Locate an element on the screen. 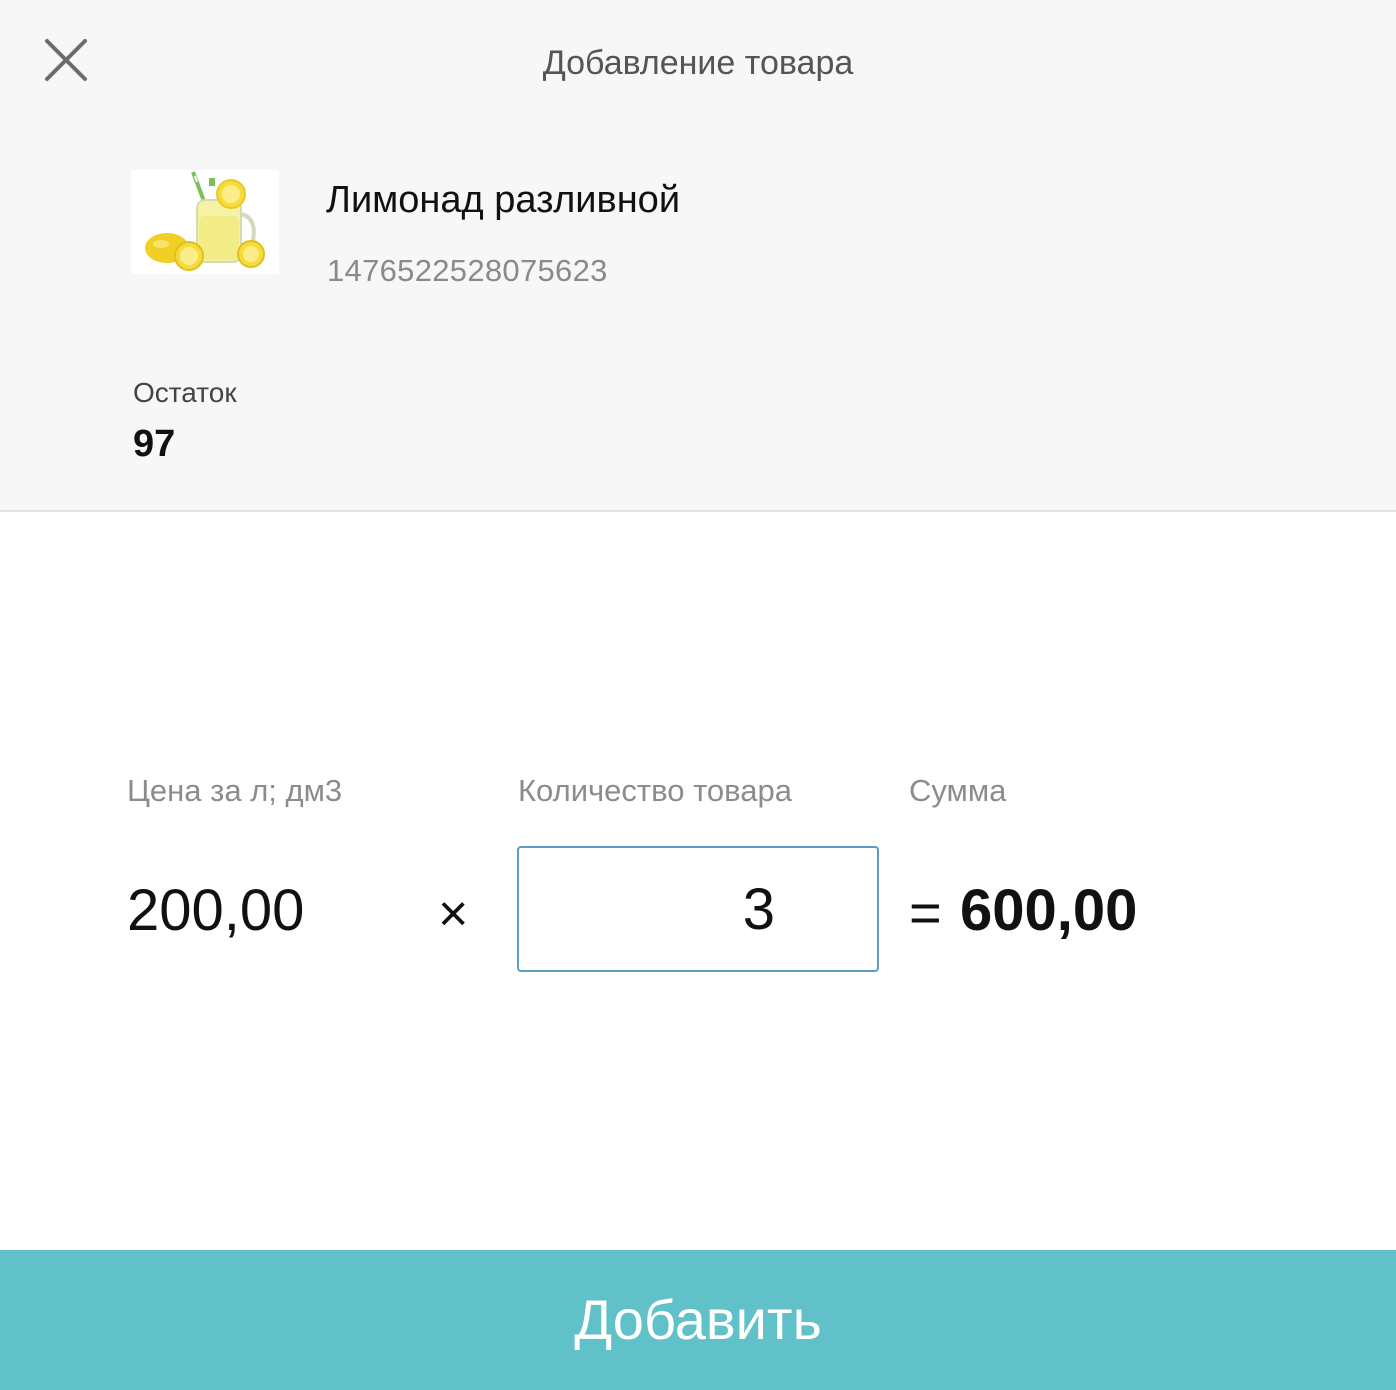 The image size is (1396, 1390). sum-label: Сумма is located at coordinates (958, 790).